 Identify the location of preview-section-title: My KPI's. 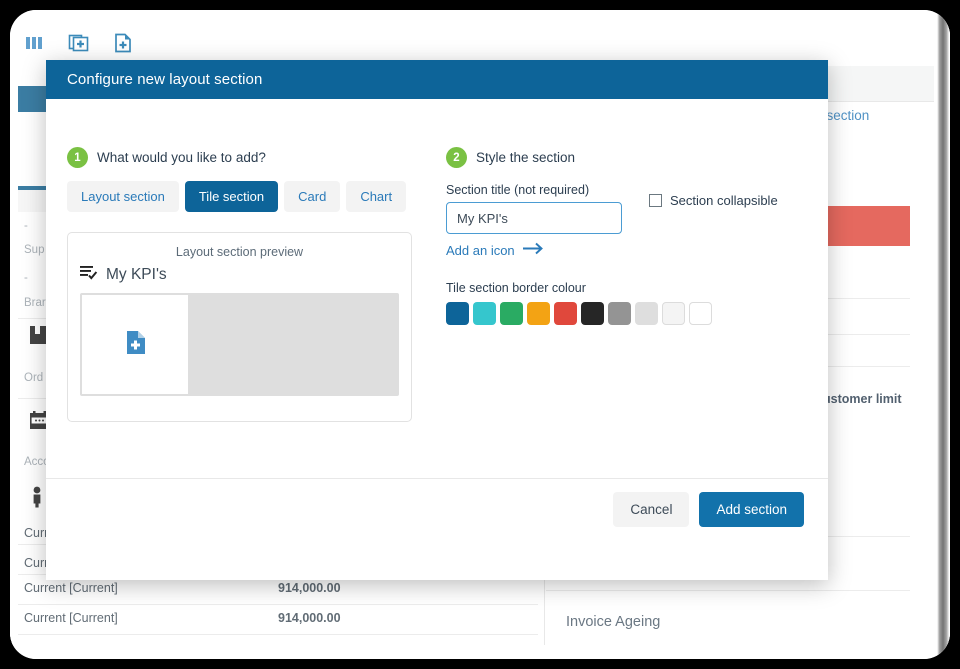
(136, 274).